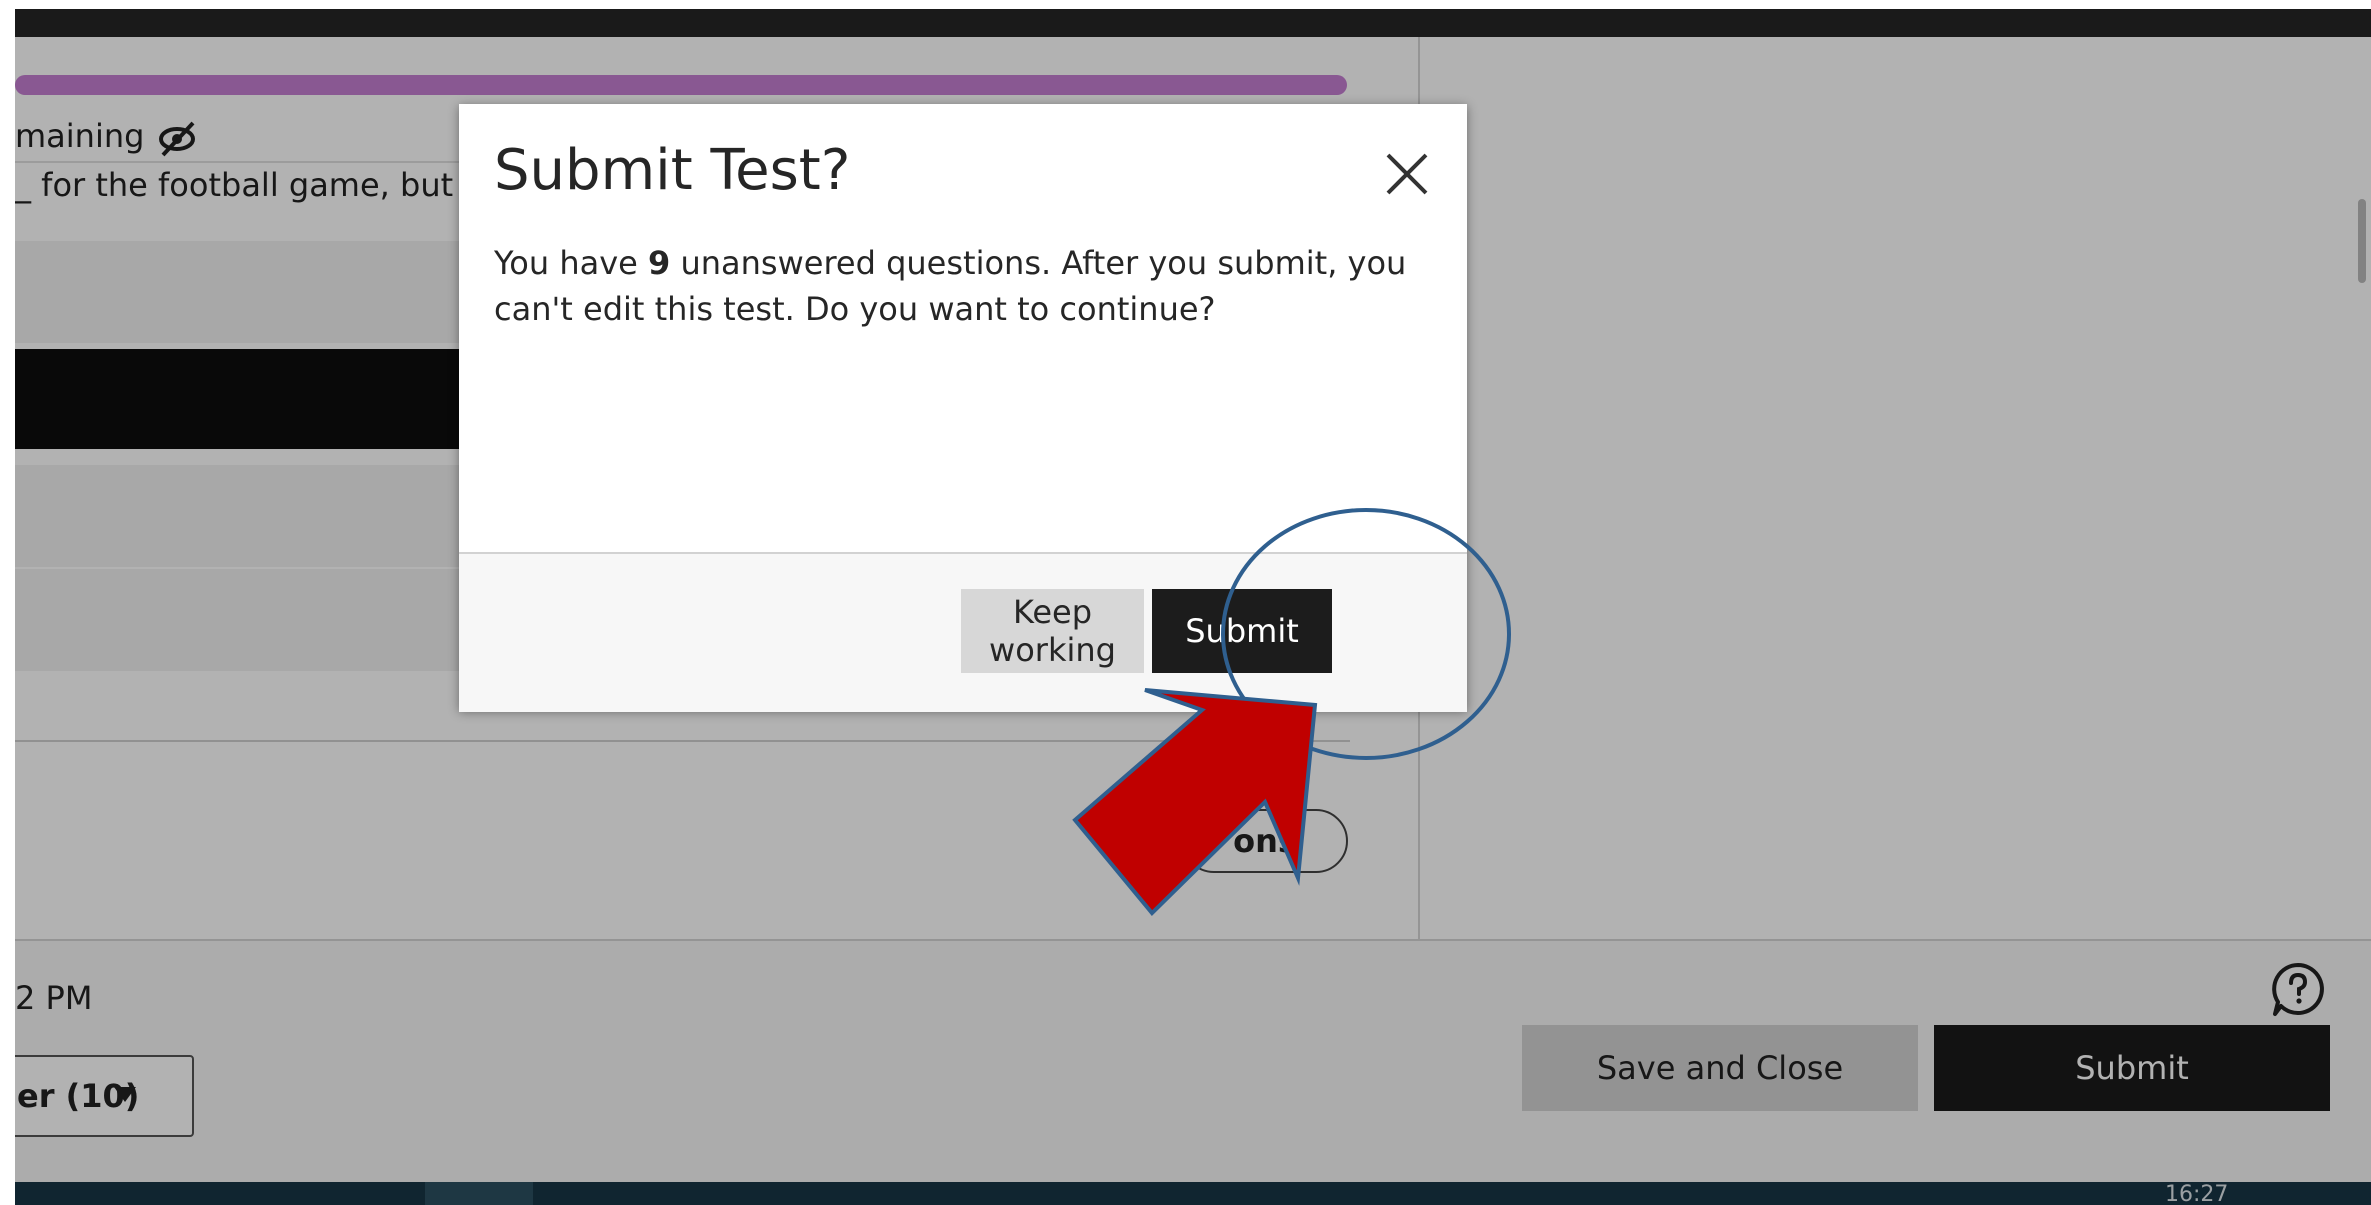 Image resolution: width=2371 pixels, height=1205 pixels. What do you see at coordinates (1407, 174) in the screenshot?
I see `close-icon` at bounding box center [1407, 174].